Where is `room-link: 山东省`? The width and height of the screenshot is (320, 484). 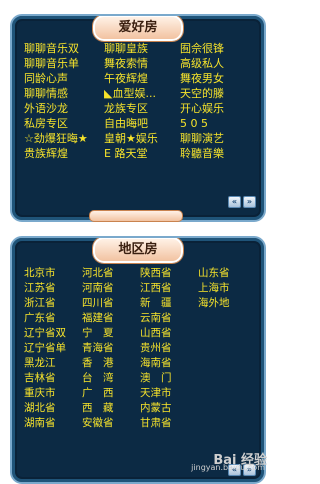 room-link: 山东省 is located at coordinates (227, 273).